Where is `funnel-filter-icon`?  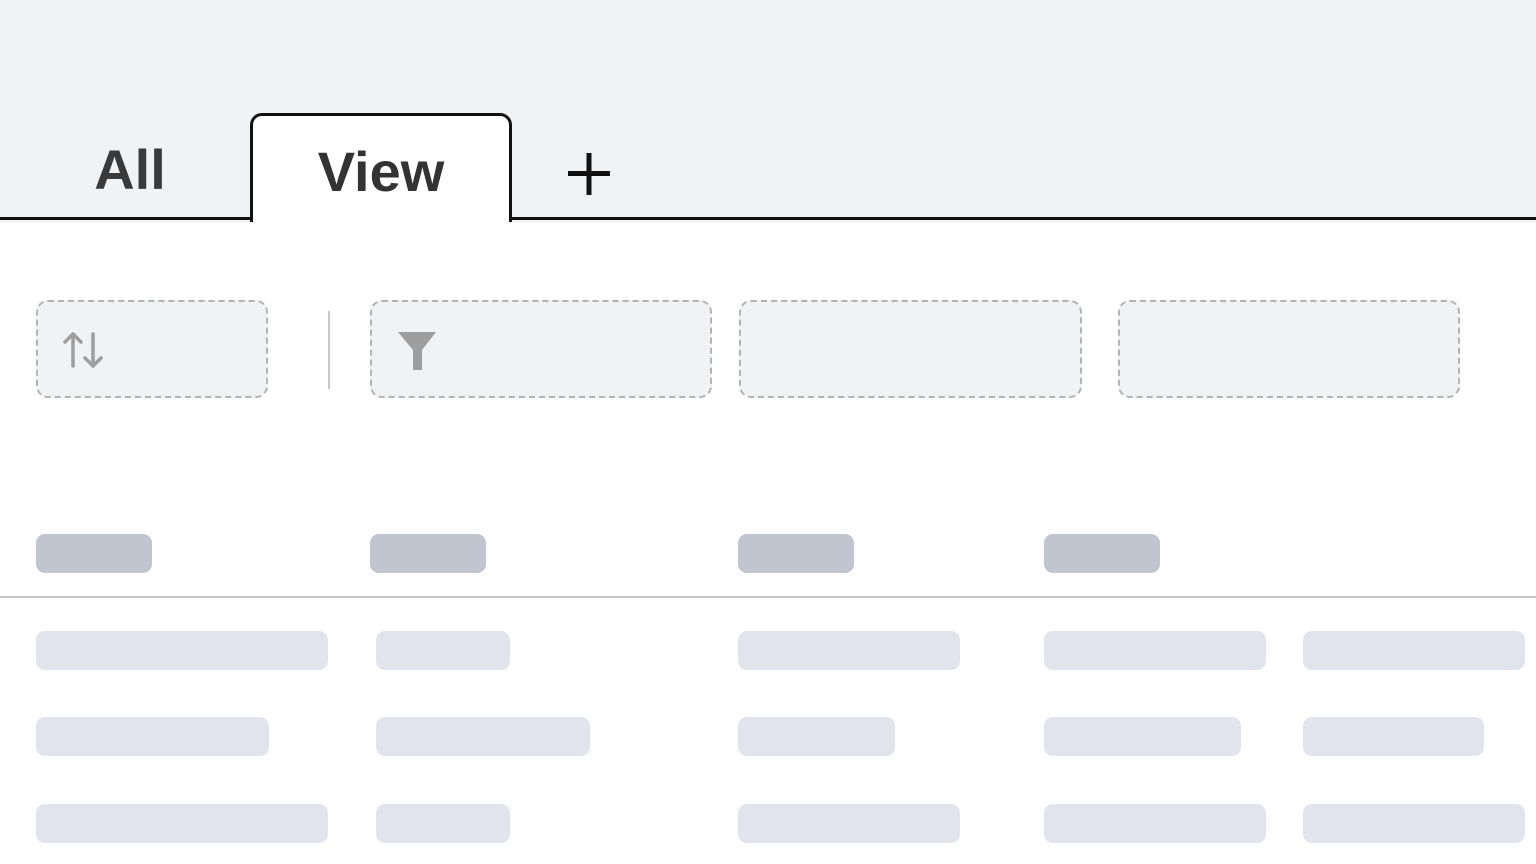 funnel-filter-icon is located at coordinates (417, 351).